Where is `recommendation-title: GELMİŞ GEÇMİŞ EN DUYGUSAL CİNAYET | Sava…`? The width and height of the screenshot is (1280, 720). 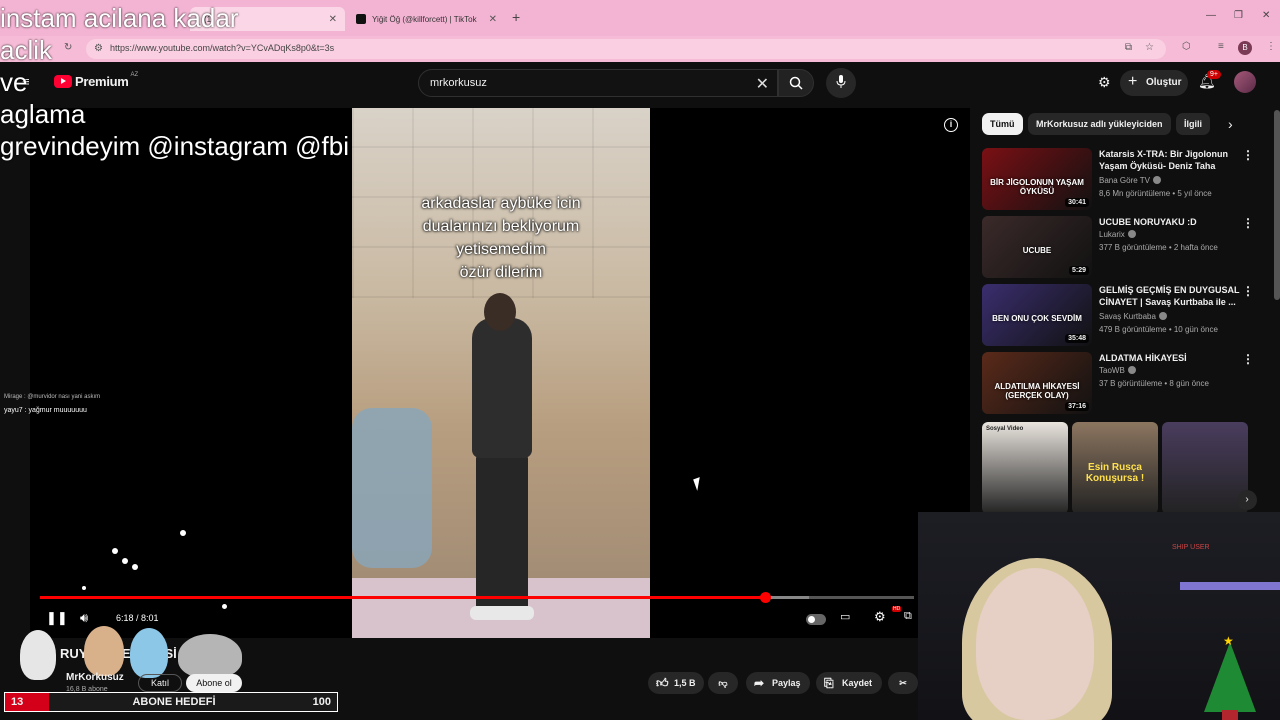
recommendation-title: GELMİŞ GEÇMİŞ EN DUYGUSAL CİNAYET | Sava… is located at coordinates (1174, 296).